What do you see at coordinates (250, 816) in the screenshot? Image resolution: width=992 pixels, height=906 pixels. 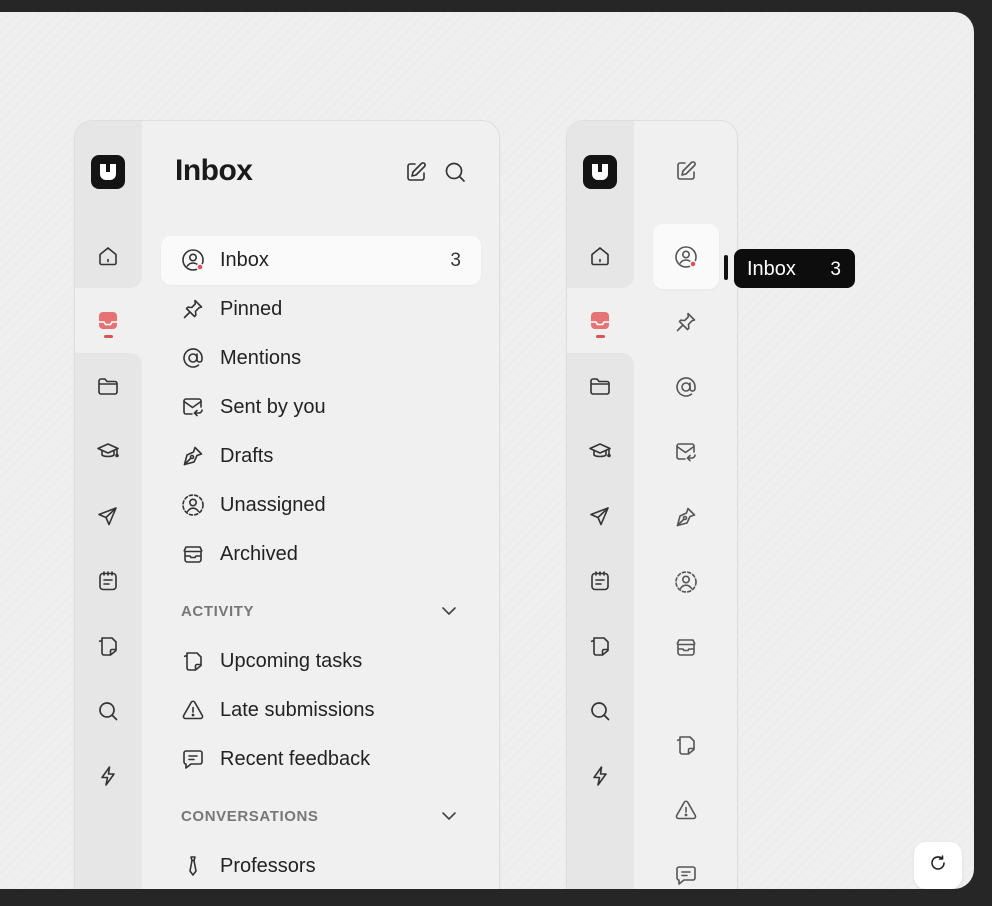 I see `section-conversations-title: CONVERSATIONS` at bounding box center [250, 816].